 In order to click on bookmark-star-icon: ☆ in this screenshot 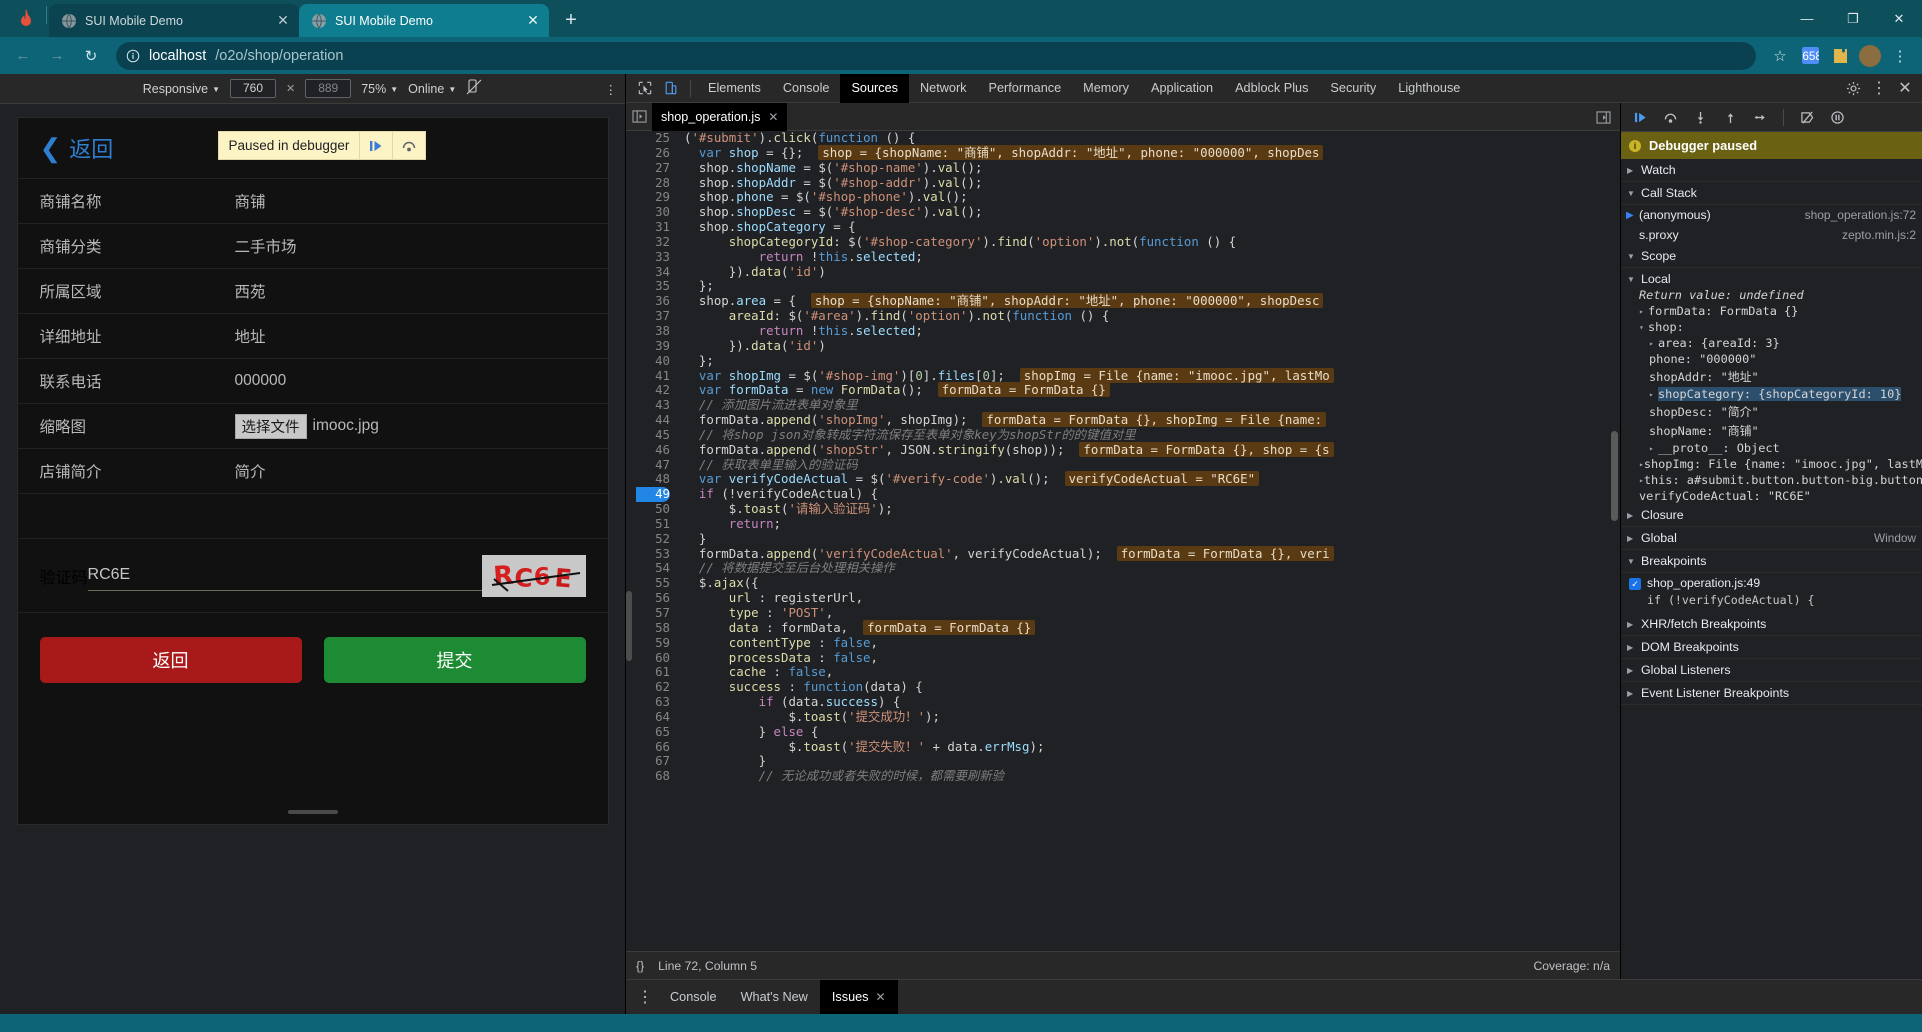, I will do `click(1780, 56)`.